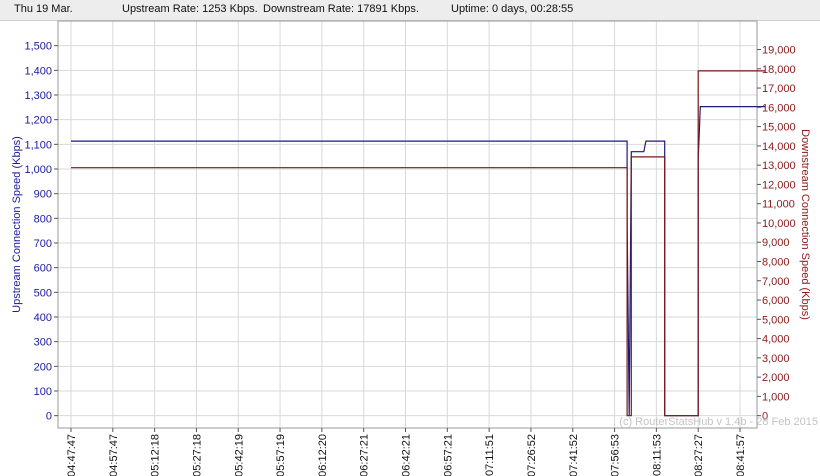  What do you see at coordinates (776, 320) in the screenshot?
I see `right-tick-label: 5,000` at bounding box center [776, 320].